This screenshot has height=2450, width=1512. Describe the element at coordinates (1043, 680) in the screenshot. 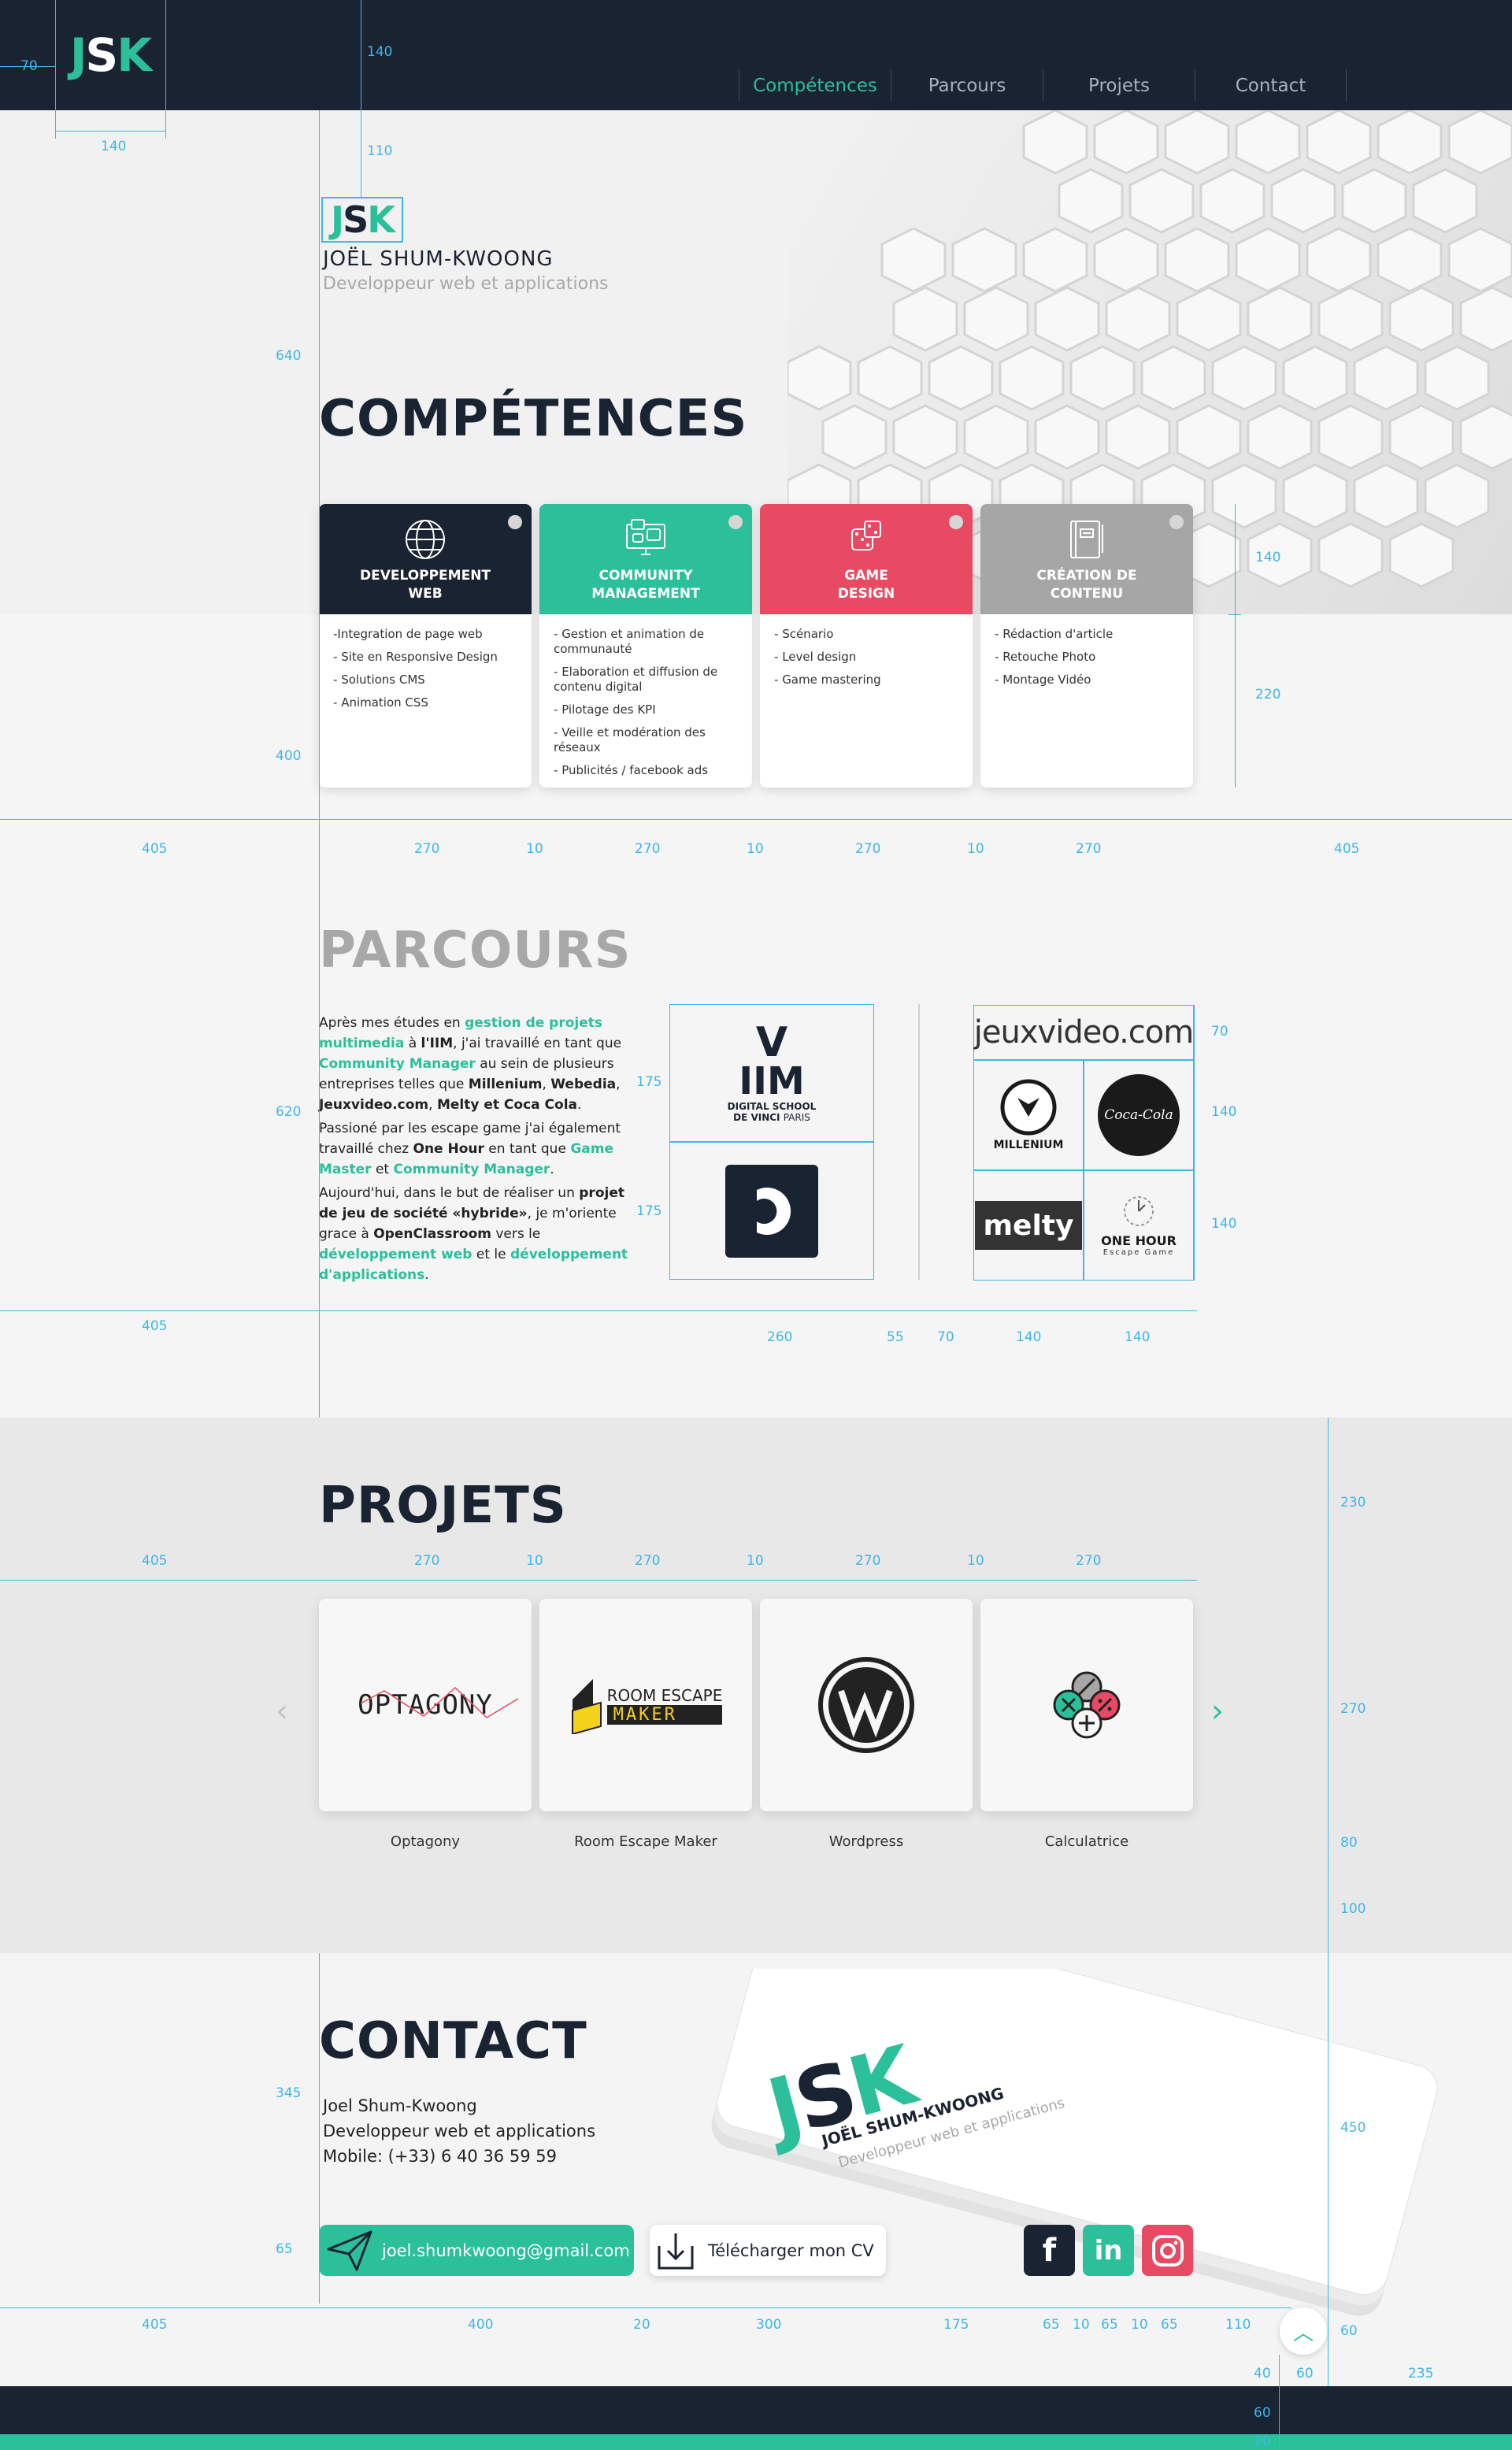

I see `list-item: - Montage Vidéo` at that location.